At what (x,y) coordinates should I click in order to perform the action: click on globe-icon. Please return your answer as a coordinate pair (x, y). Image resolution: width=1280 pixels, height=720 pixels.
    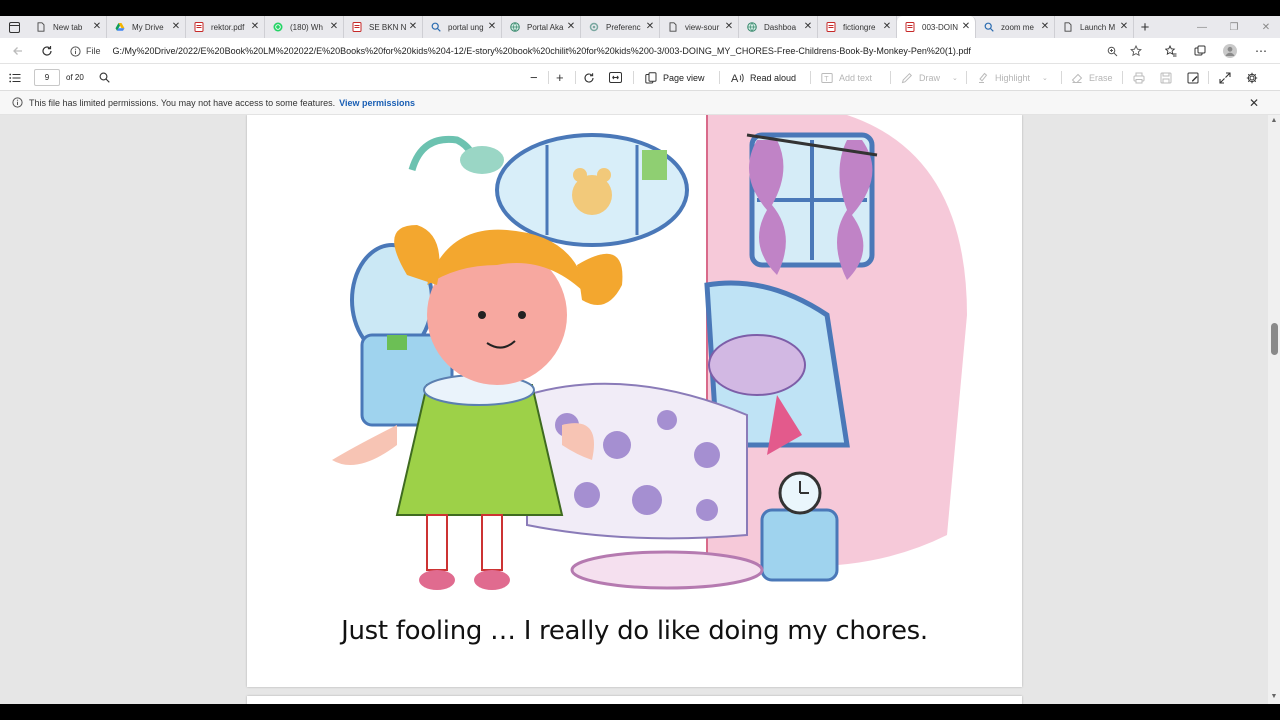
    Looking at the image, I should click on (515, 27).